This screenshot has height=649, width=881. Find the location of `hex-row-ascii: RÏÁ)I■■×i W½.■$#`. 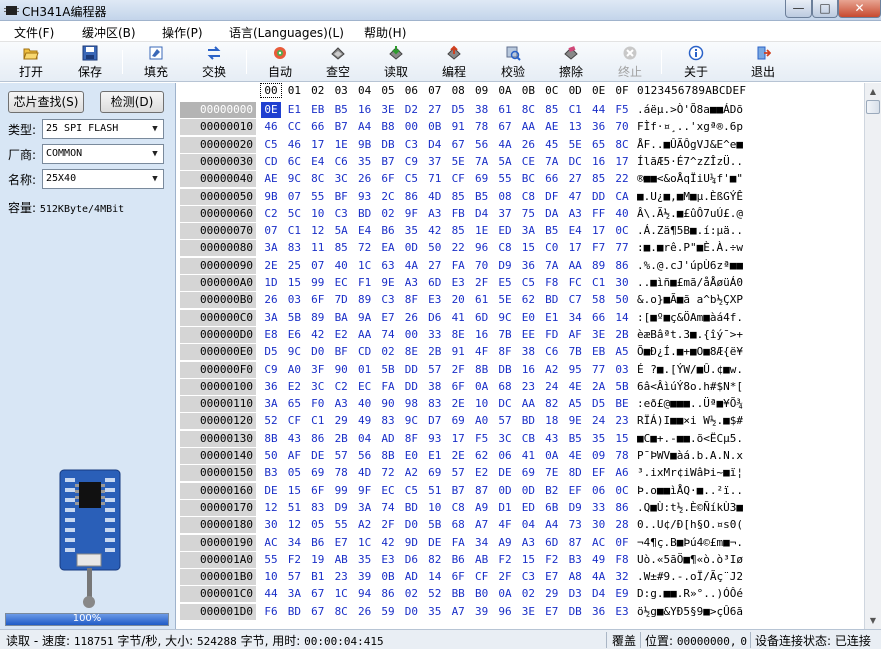

hex-row-ascii: RÏÁ)I■■×i W½.■$# is located at coordinates (690, 421).